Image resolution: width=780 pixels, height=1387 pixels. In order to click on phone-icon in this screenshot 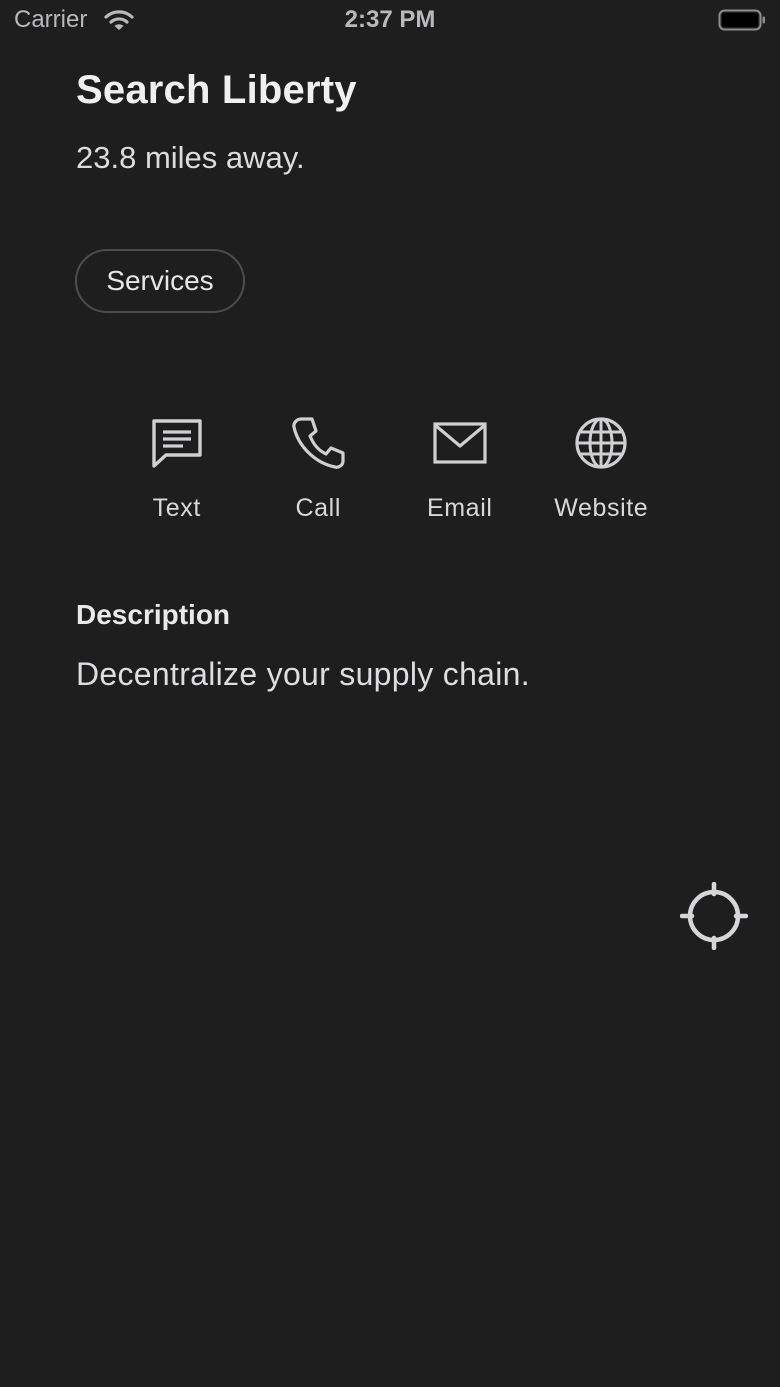, I will do `click(318, 443)`.